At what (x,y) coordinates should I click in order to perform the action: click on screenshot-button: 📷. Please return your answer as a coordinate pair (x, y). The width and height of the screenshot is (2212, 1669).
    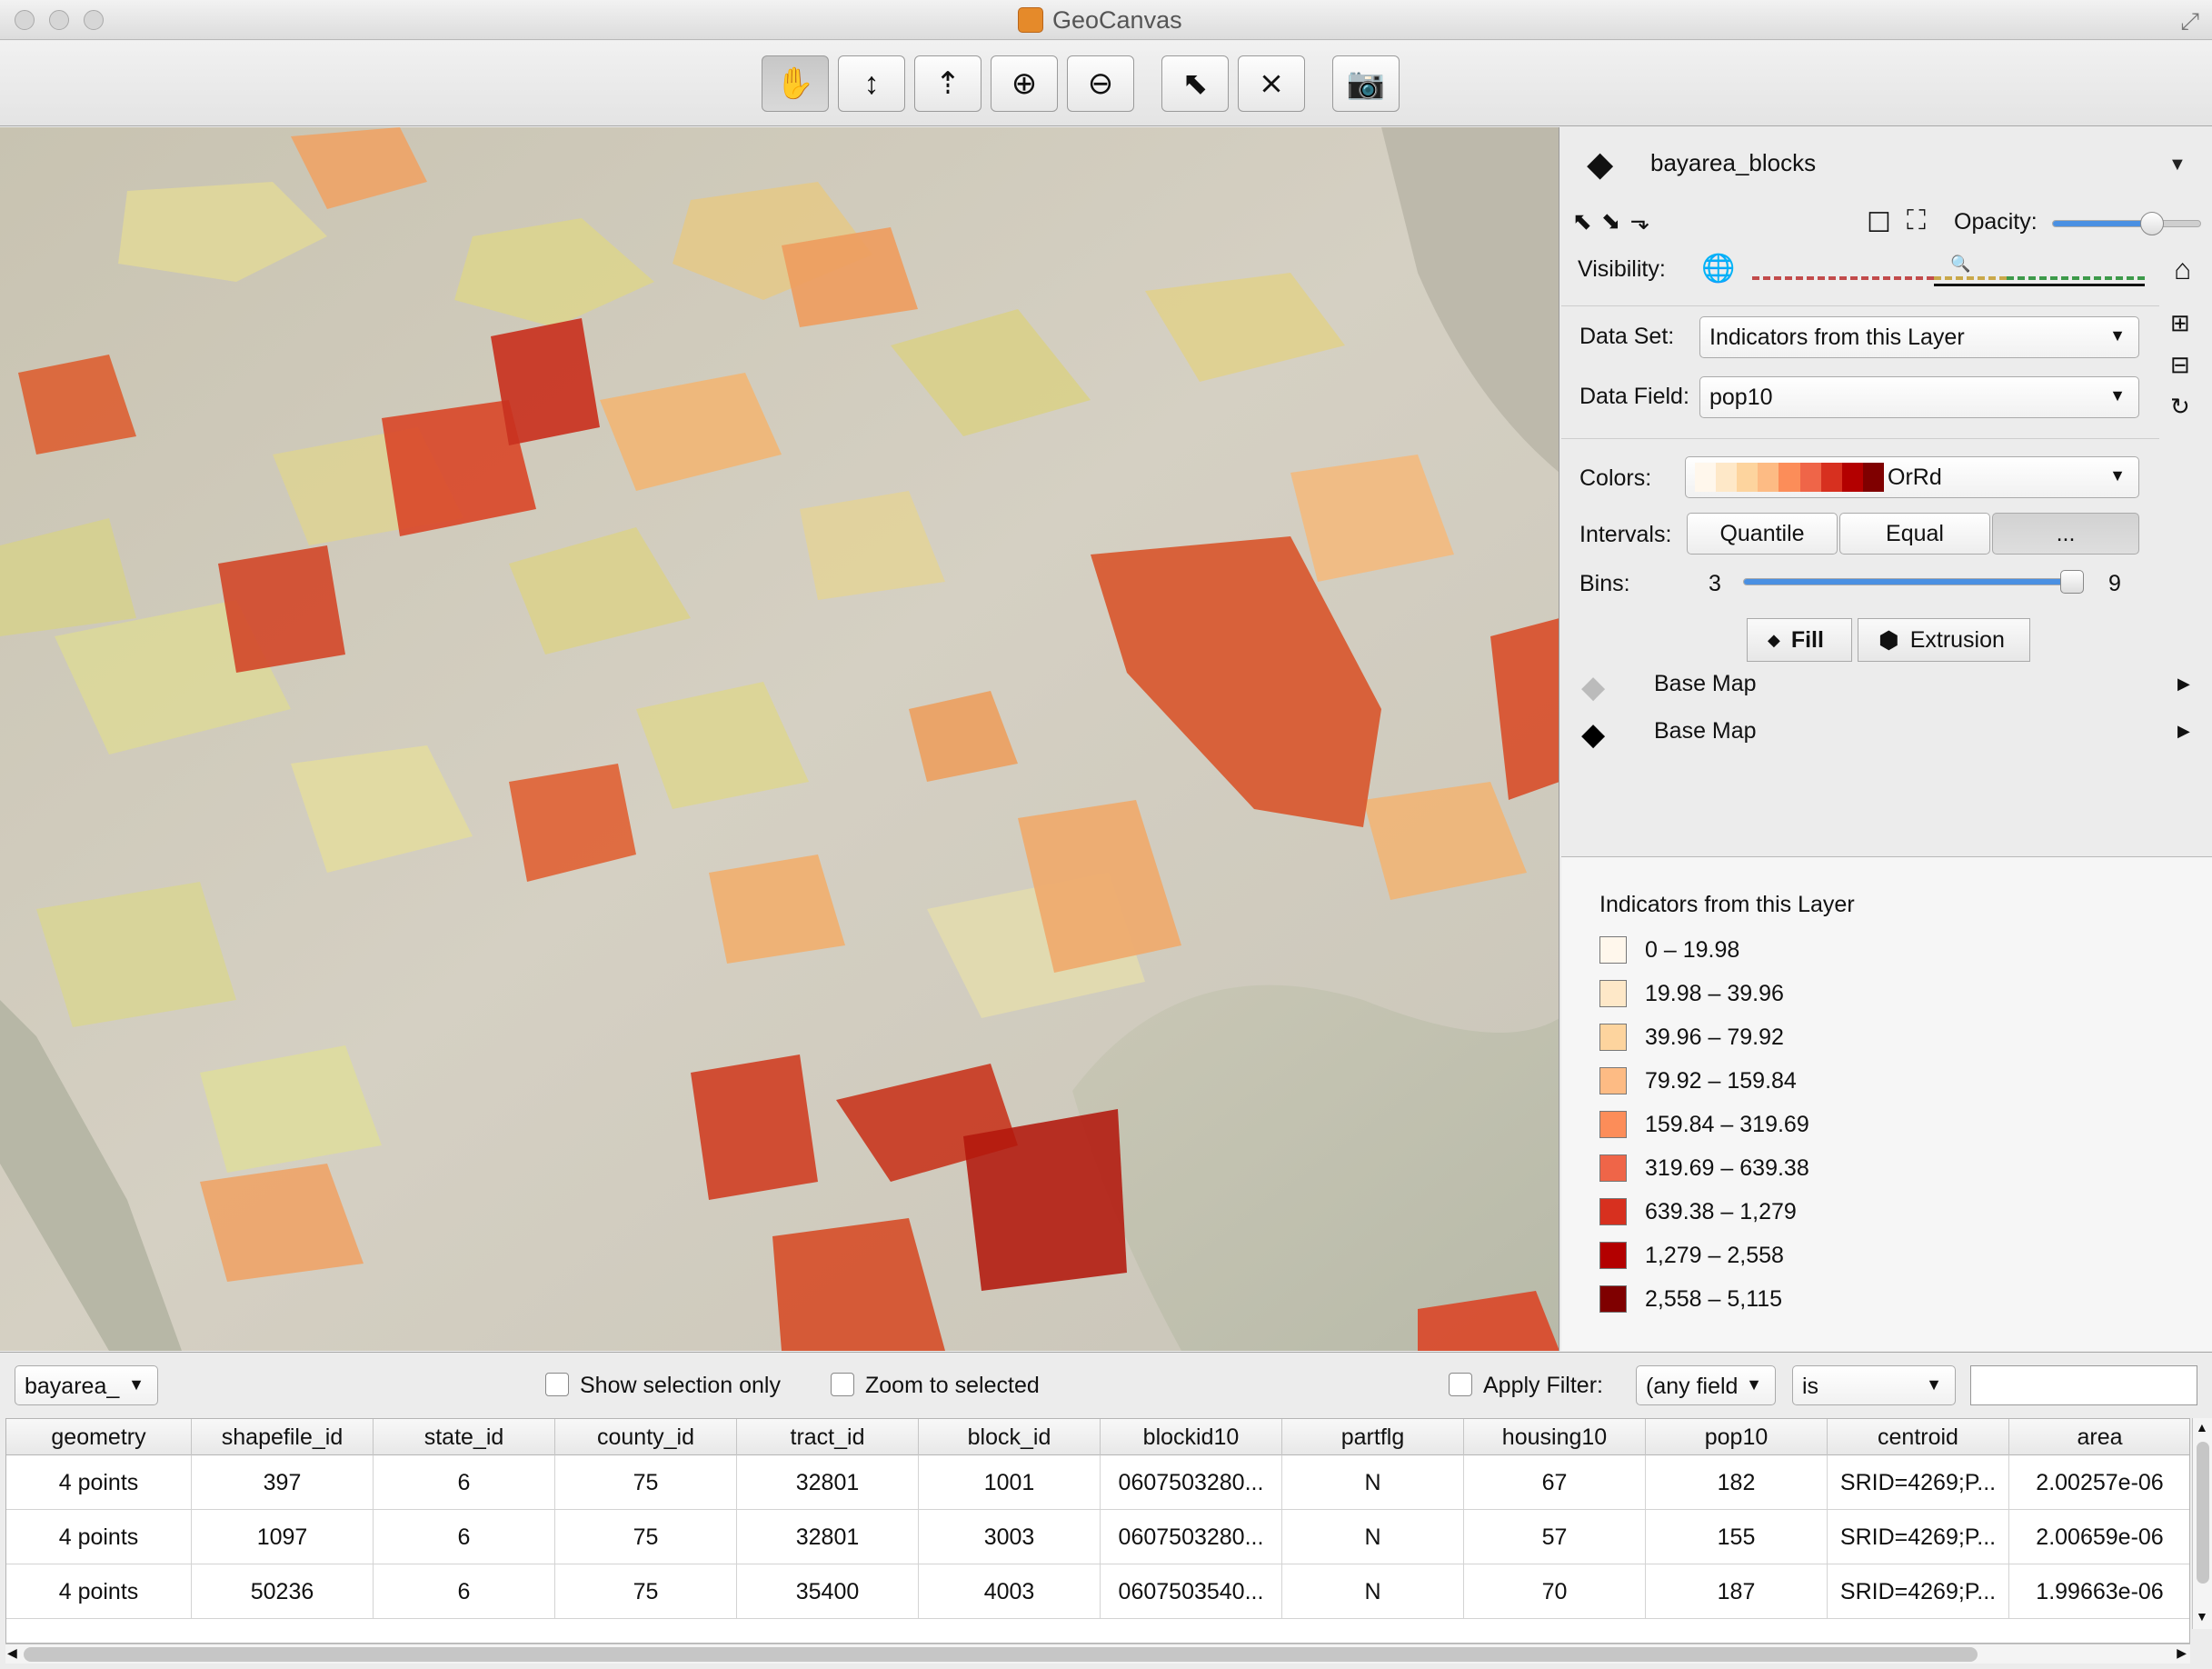
    Looking at the image, I should click on (1366, 83).